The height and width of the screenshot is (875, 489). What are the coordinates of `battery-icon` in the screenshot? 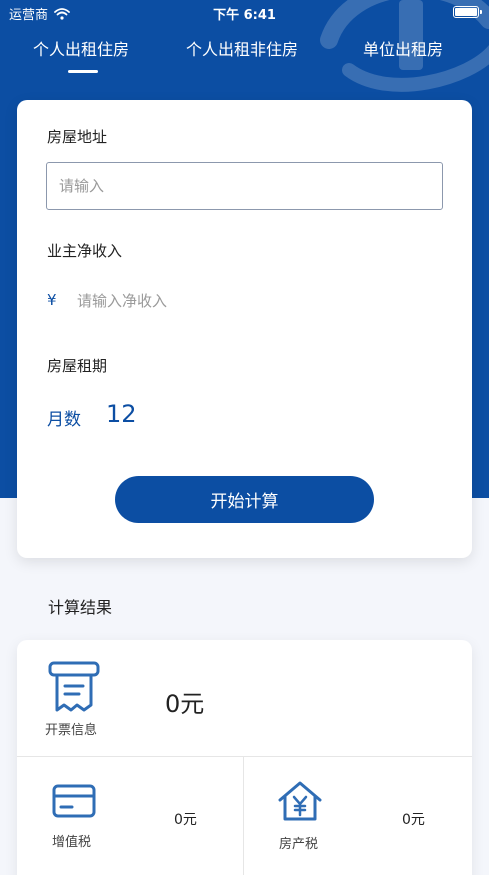 It's located at (467, 12).